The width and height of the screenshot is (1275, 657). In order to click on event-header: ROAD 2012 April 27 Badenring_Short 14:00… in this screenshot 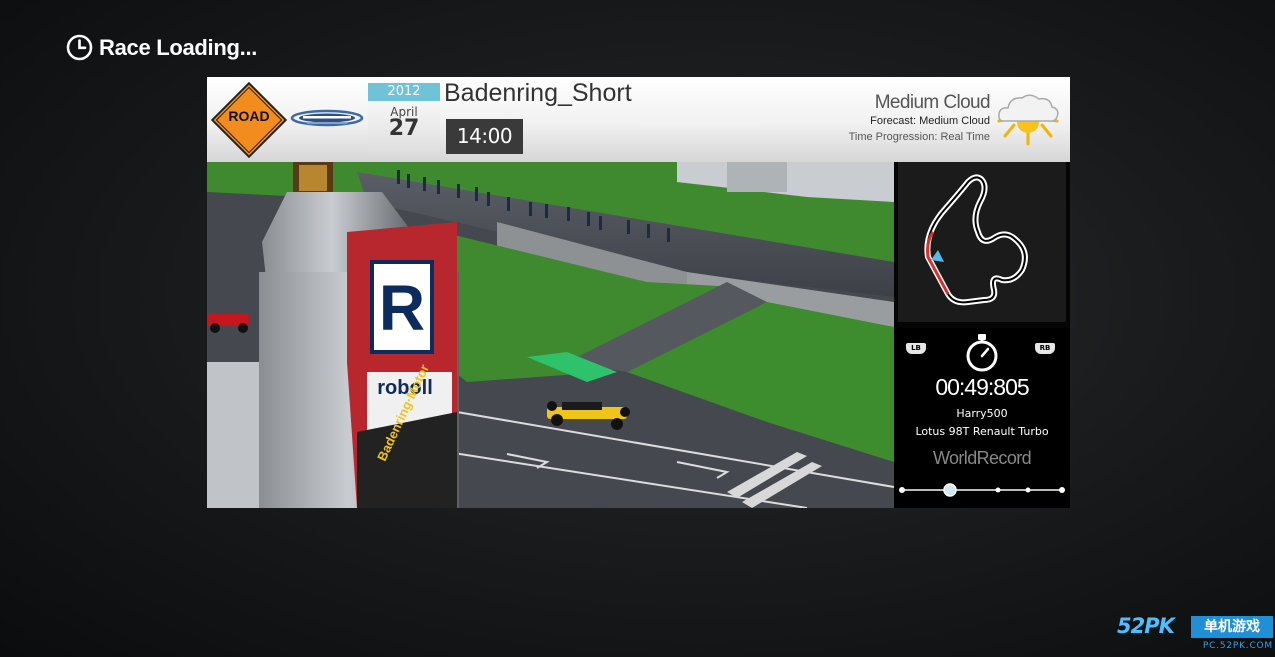, I will do `click(638, 119)`.